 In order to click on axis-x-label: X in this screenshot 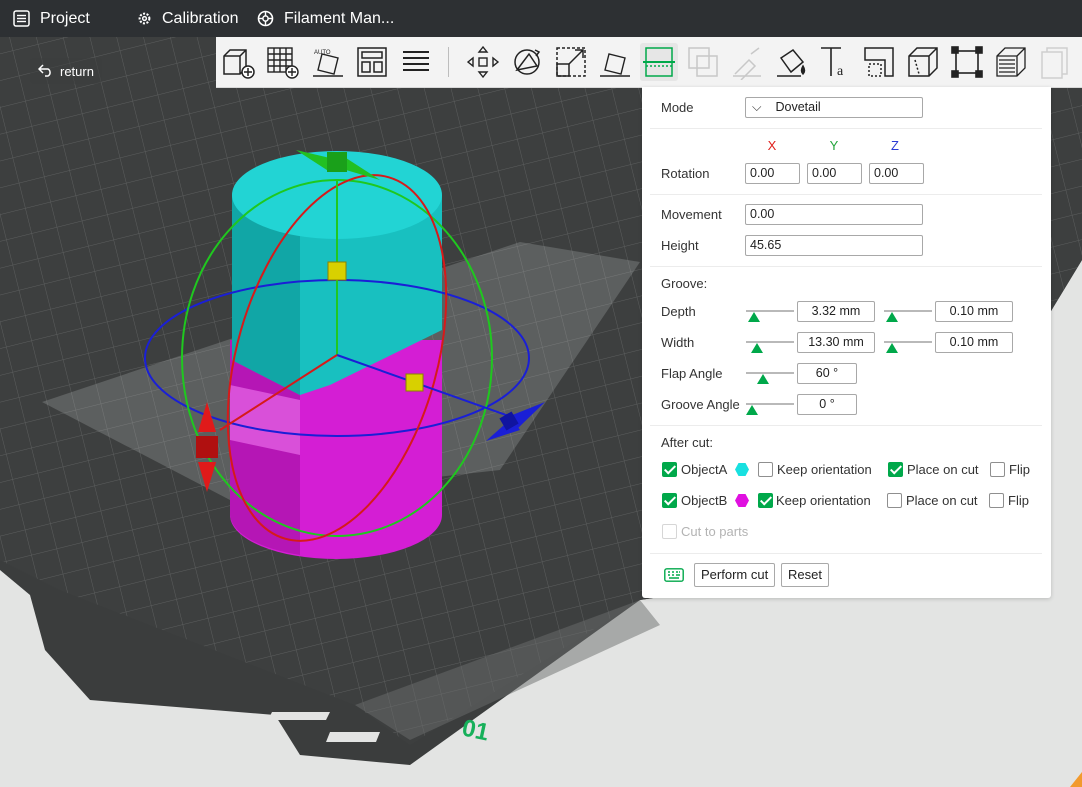, I will do `click(772, 145)`.